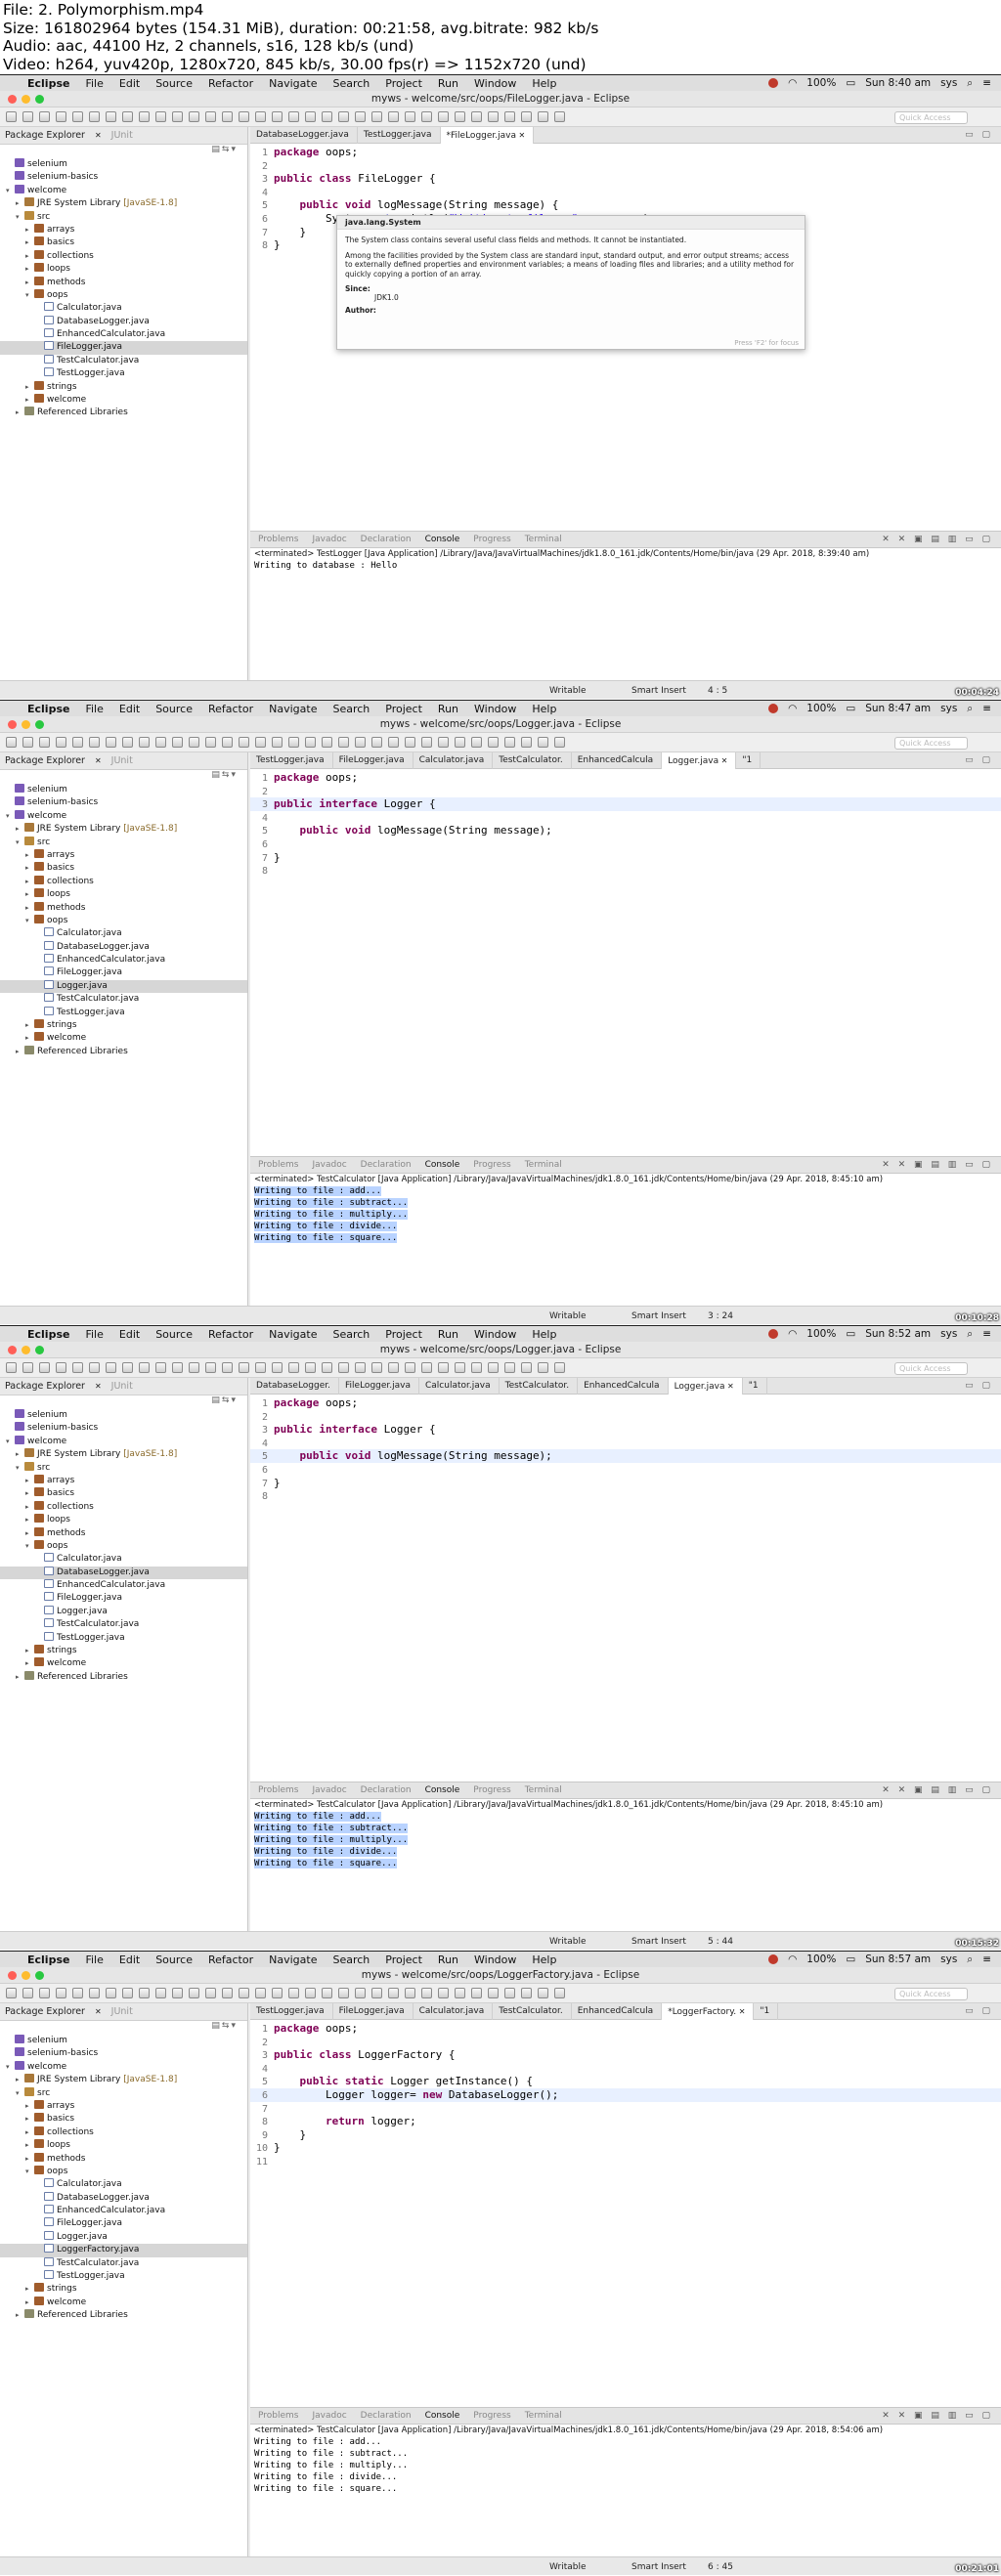 The image size is (1001, 2576). What do you see at coordinates (766, 2011) in the screenshot?
I see `editor-tab: "1` at bounding box center [766, 2011].